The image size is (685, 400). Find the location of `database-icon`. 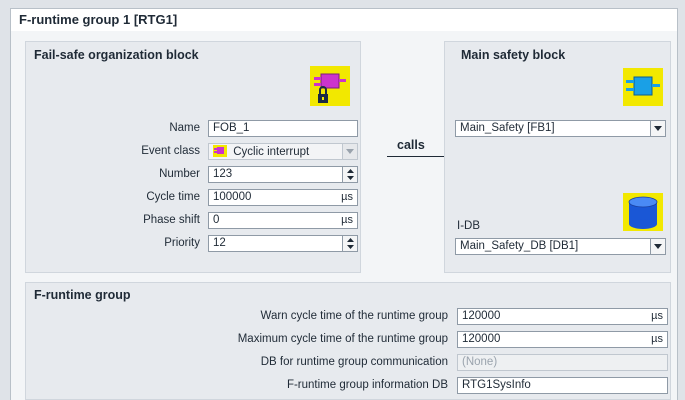

database-icon is located at coordinates (643, 212).